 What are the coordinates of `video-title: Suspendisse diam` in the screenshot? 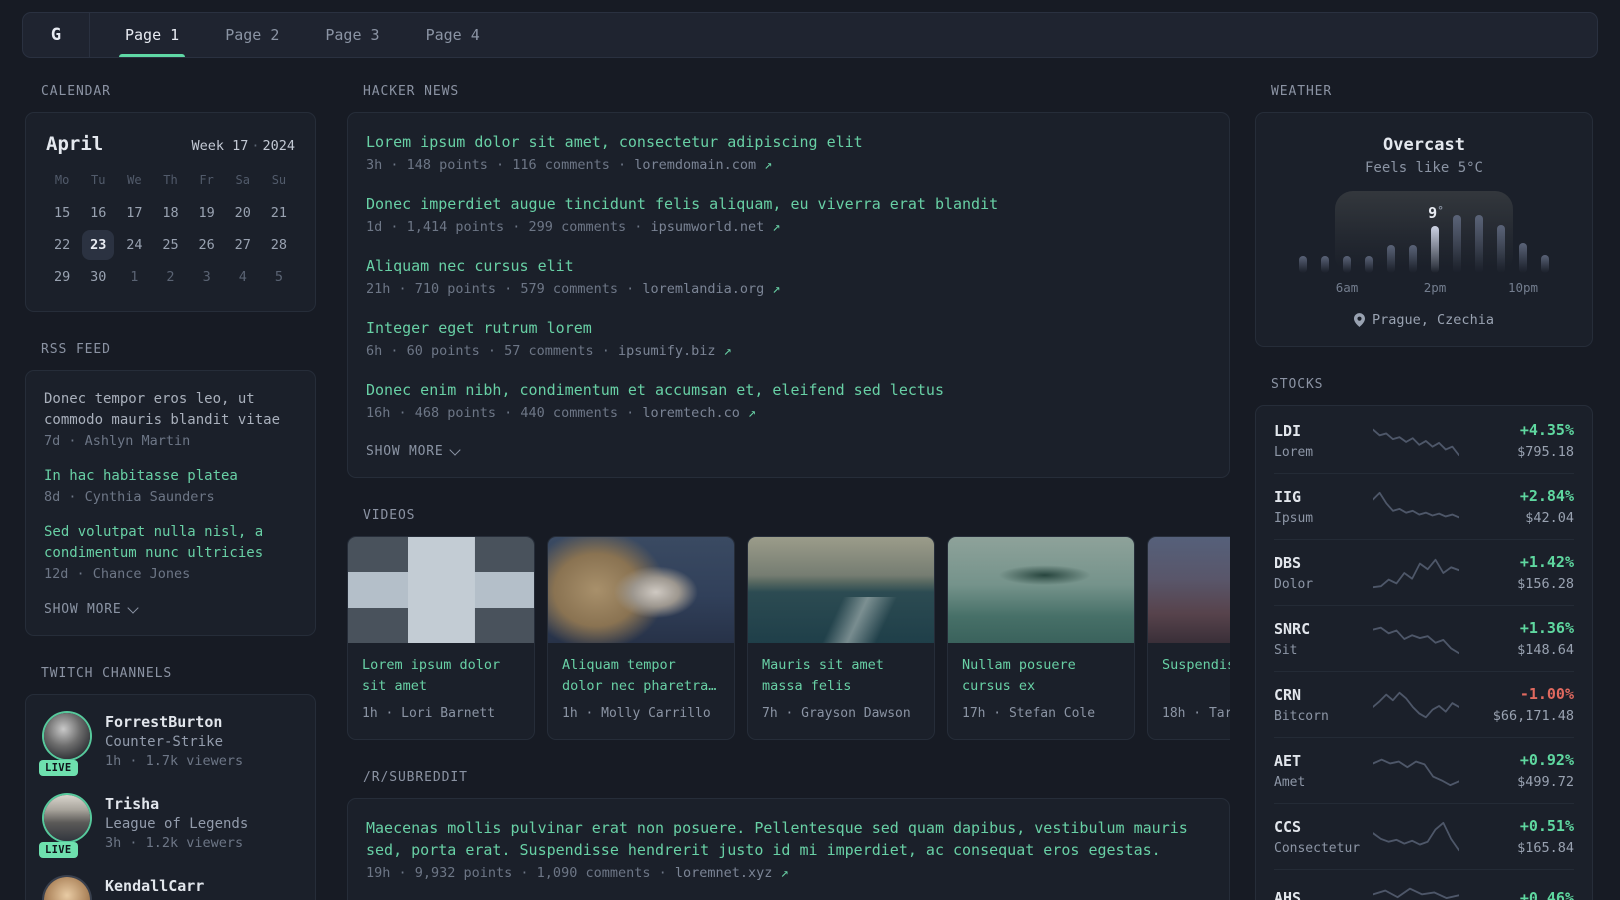 It's located at (1196, 676).